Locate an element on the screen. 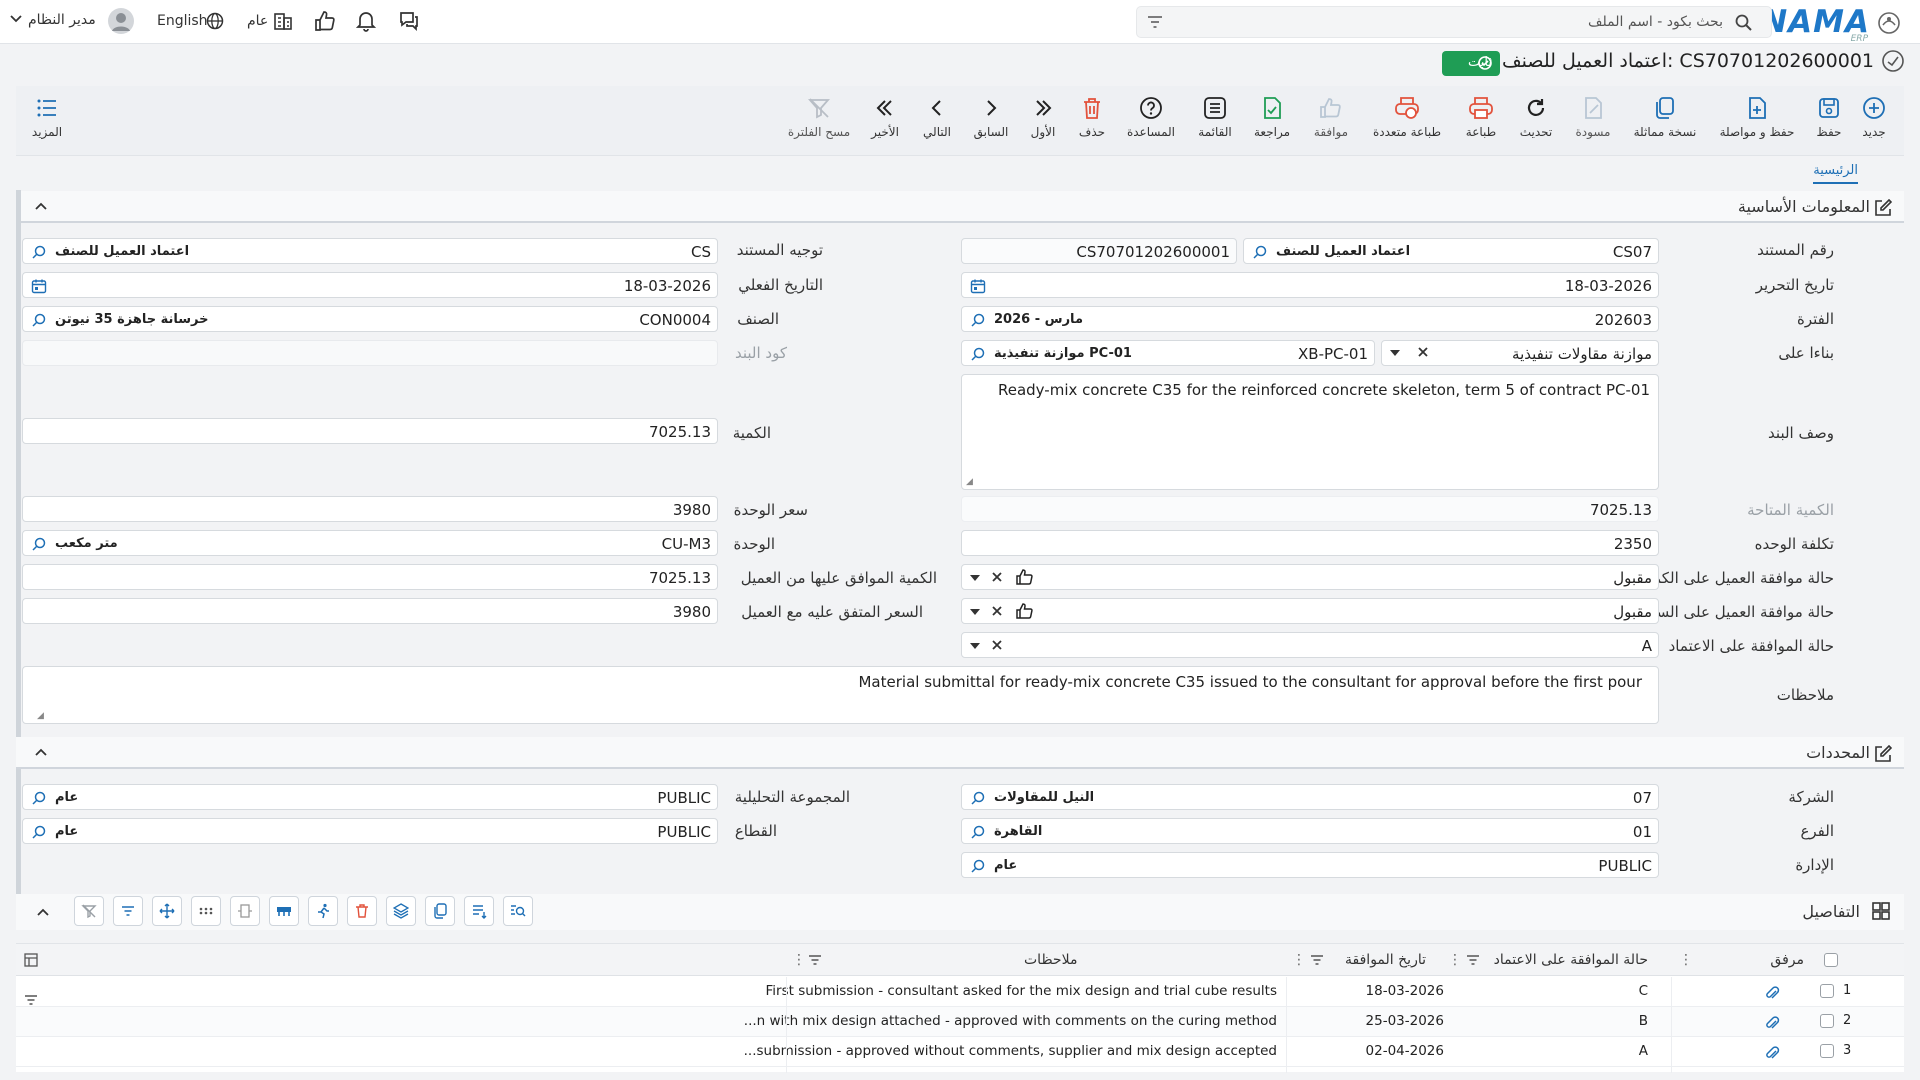  duplicate-button: نسخة مماثلة is located at coordinates (1665, 117).